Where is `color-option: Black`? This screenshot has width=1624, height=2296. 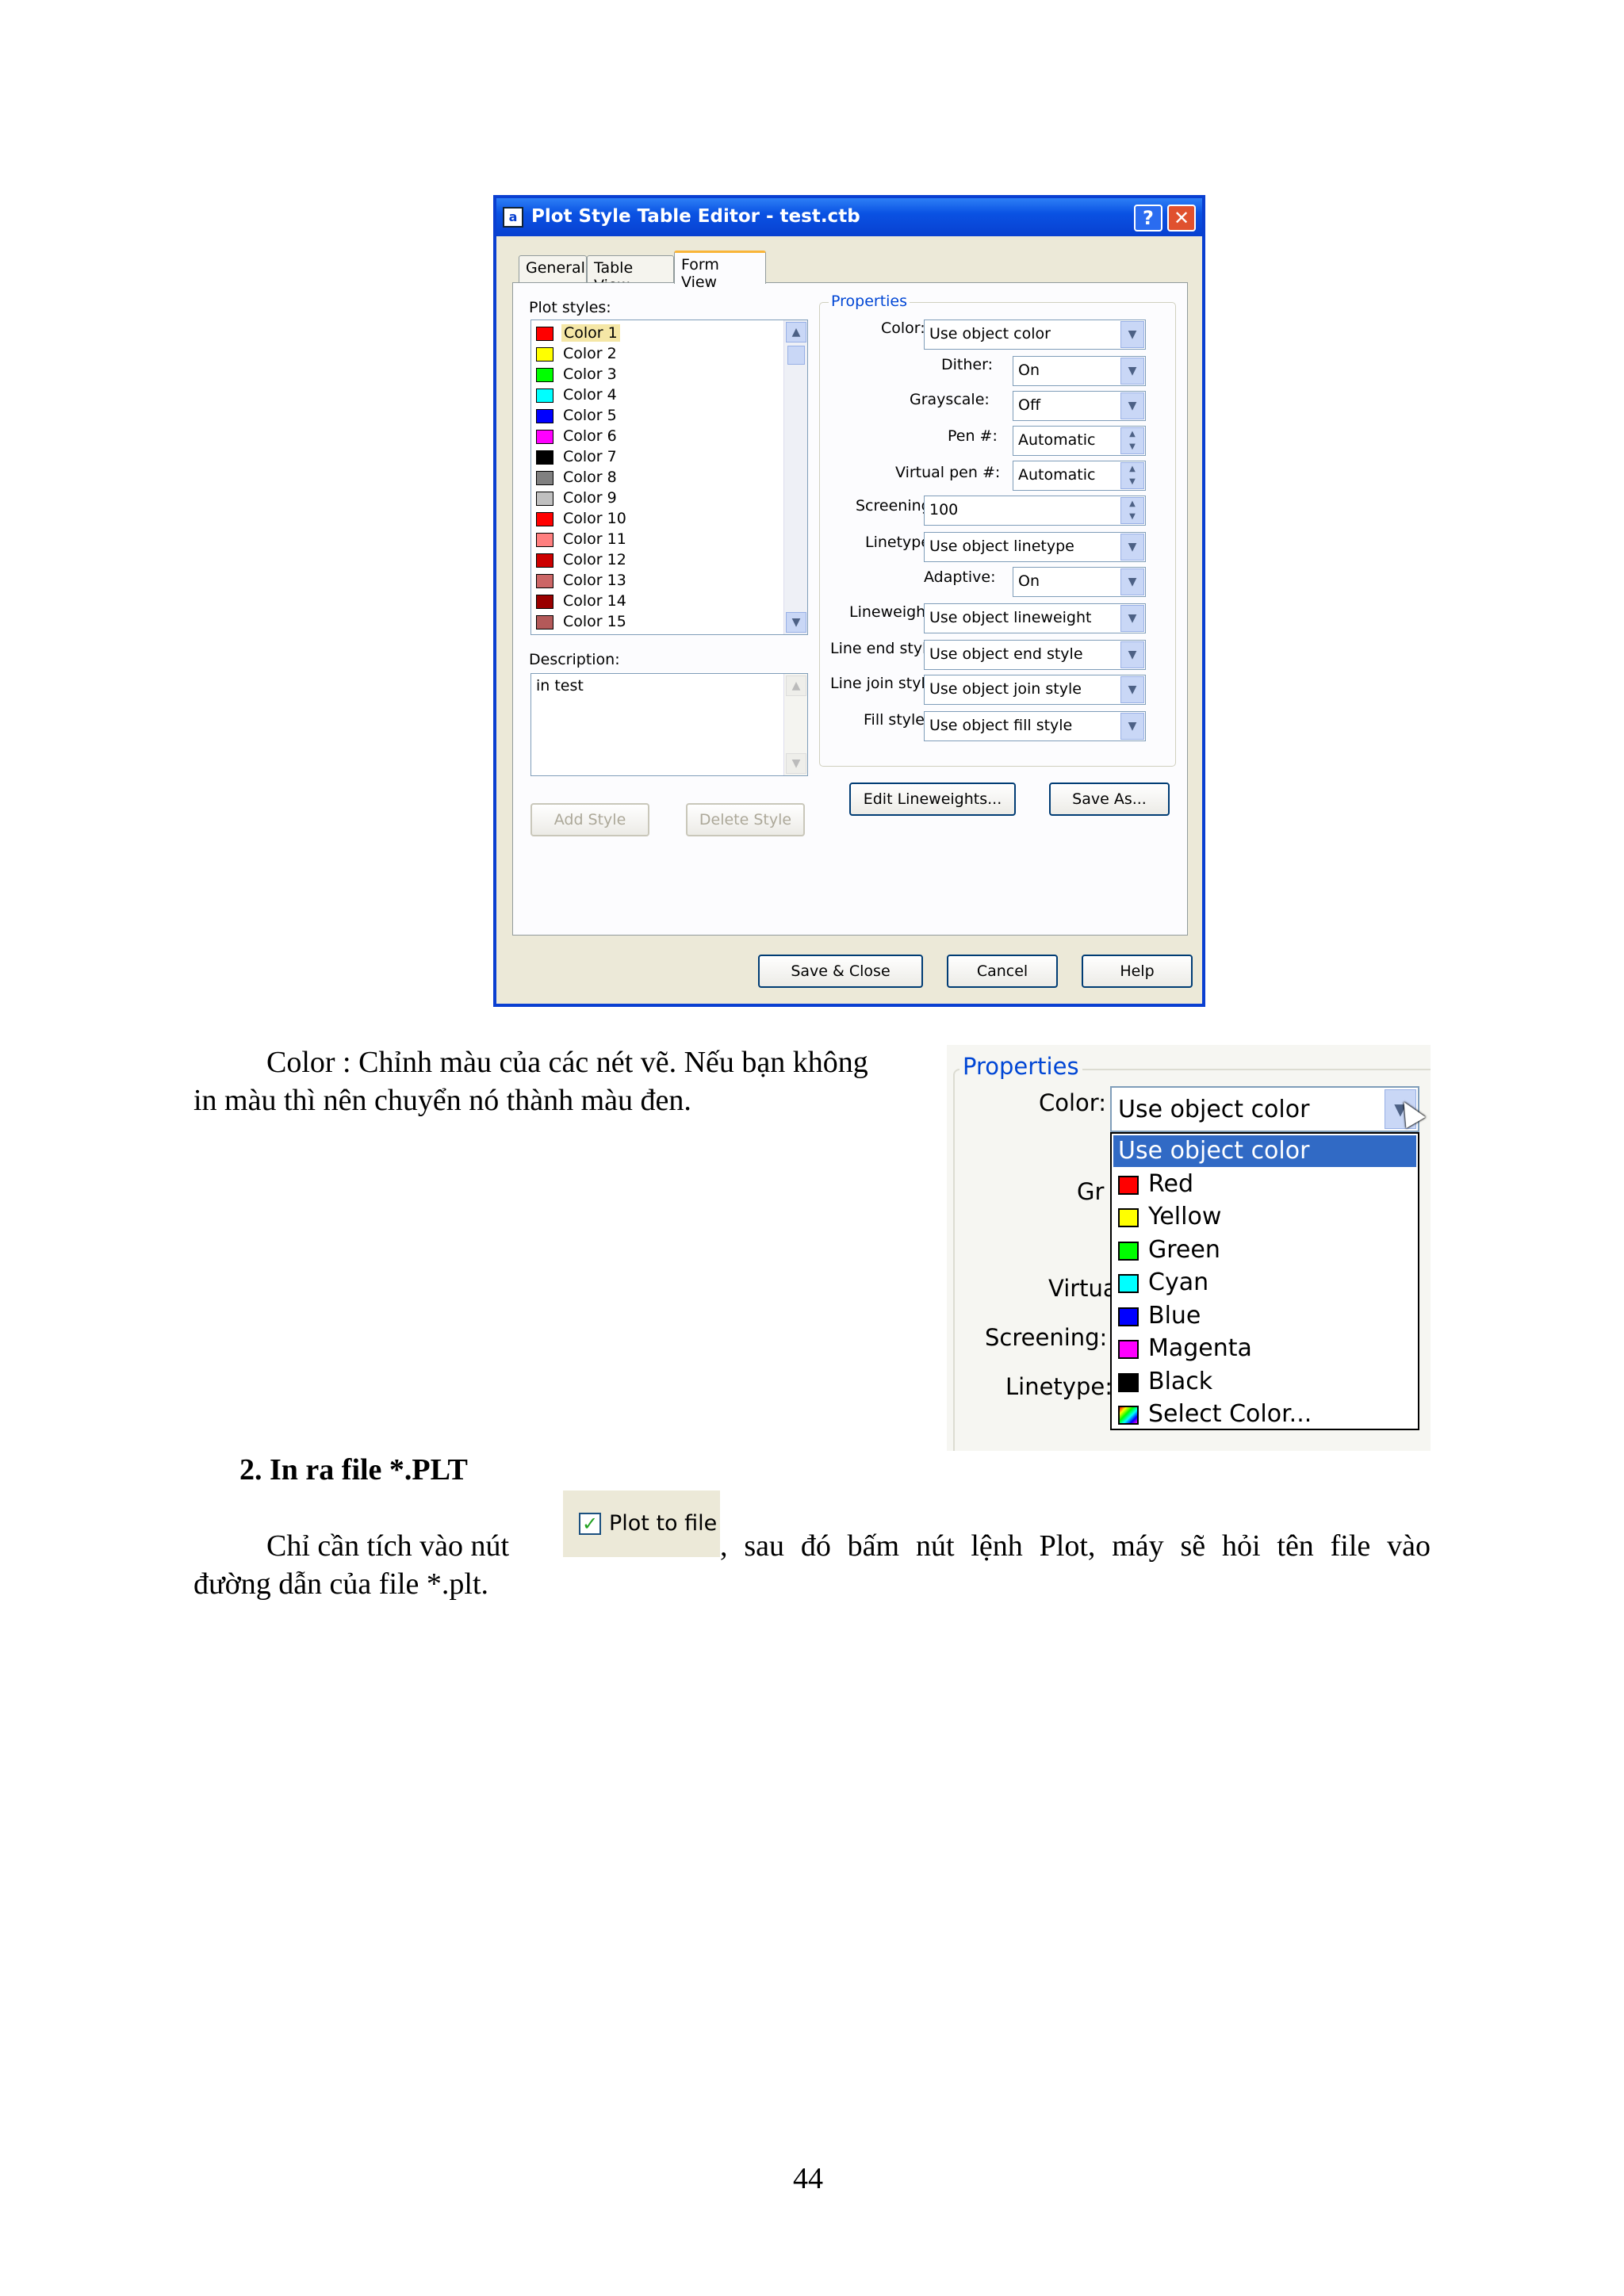 color-option: Black is located at coordinates (1264, 1382).